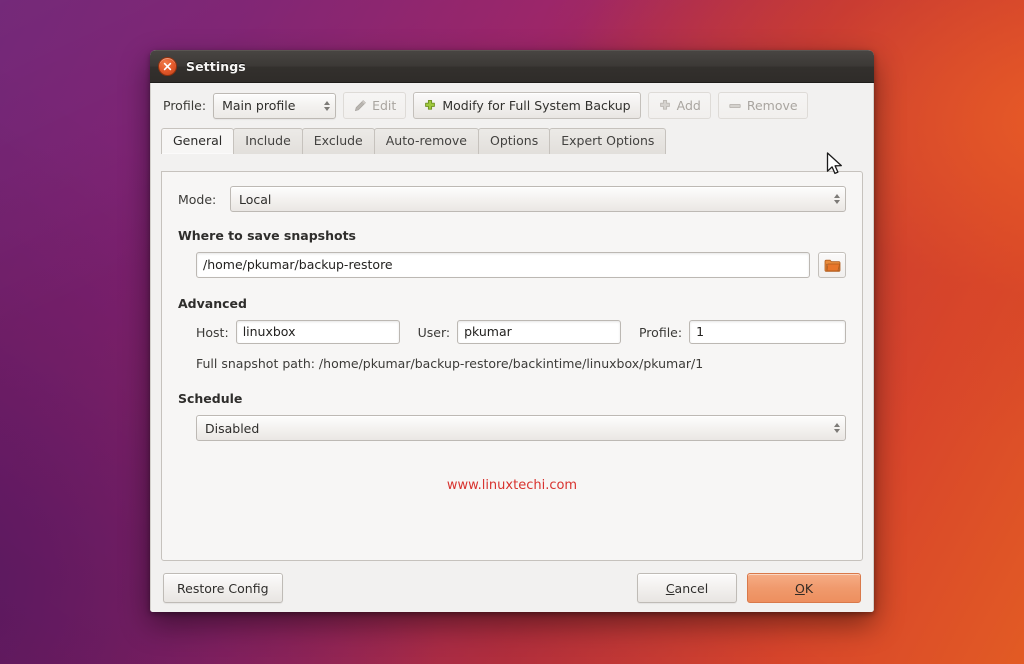 The image size is (1024, 664). Describe the element at coordinates (197, 199) in the screenshot. I see `mode-label: Mode:` at that location.